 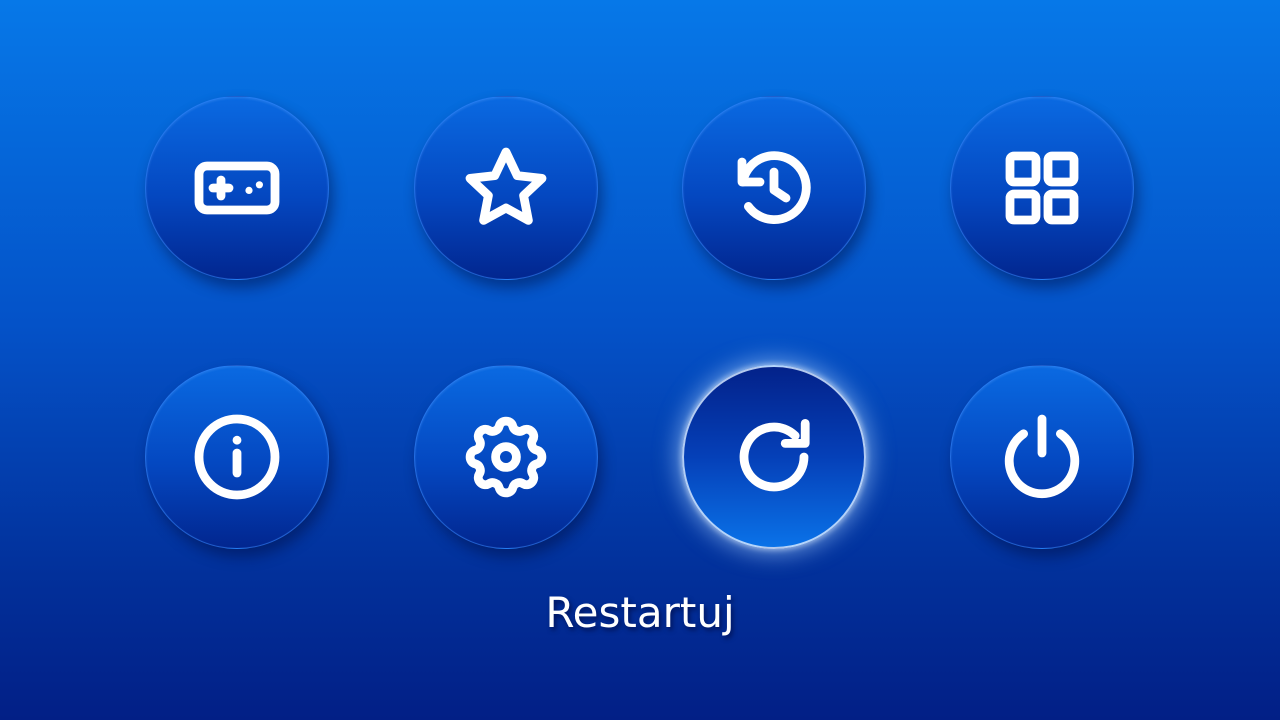 I want to click on restart-button, so click(x=774, y=457).